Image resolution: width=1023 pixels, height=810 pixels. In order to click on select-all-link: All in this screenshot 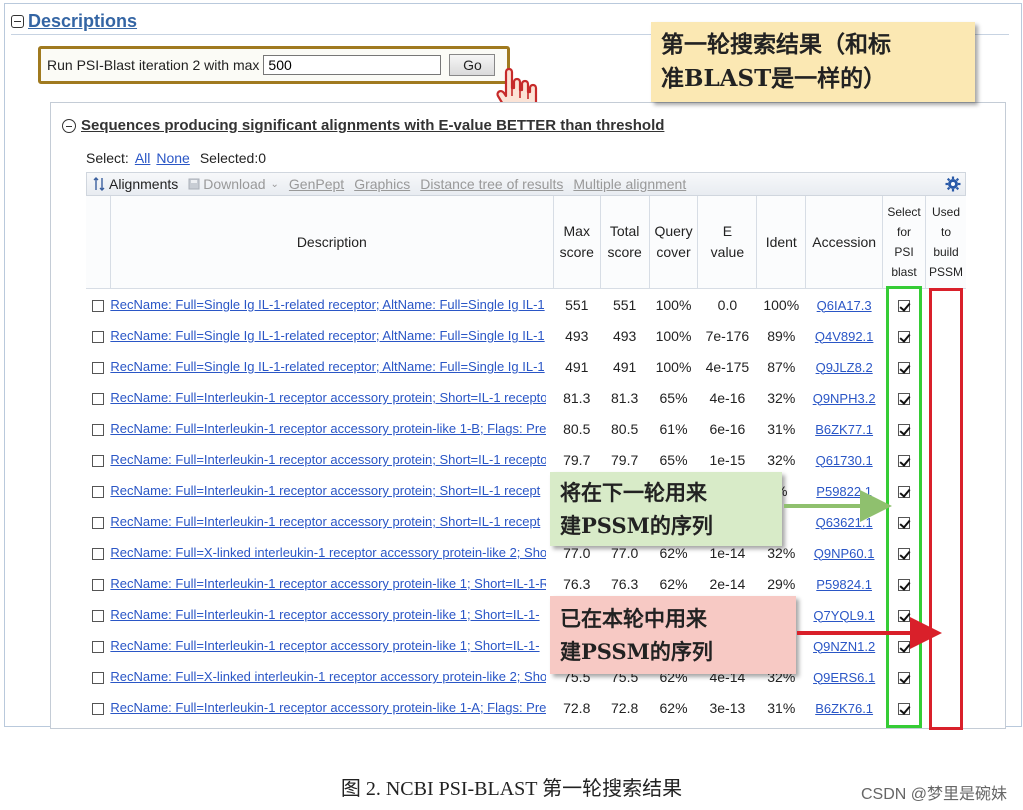, I will do `click(143, 158)`.